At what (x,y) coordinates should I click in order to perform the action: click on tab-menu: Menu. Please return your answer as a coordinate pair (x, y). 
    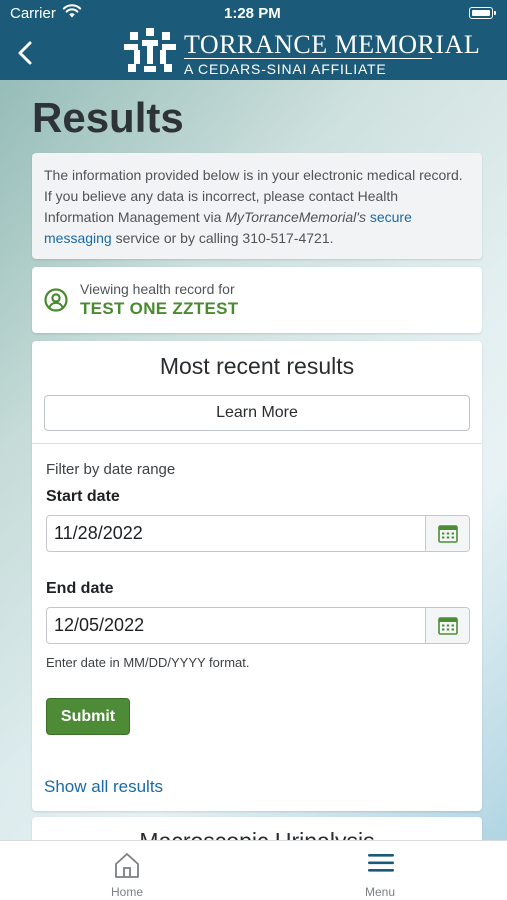
    Looking at the image, I should click on (380, 870).